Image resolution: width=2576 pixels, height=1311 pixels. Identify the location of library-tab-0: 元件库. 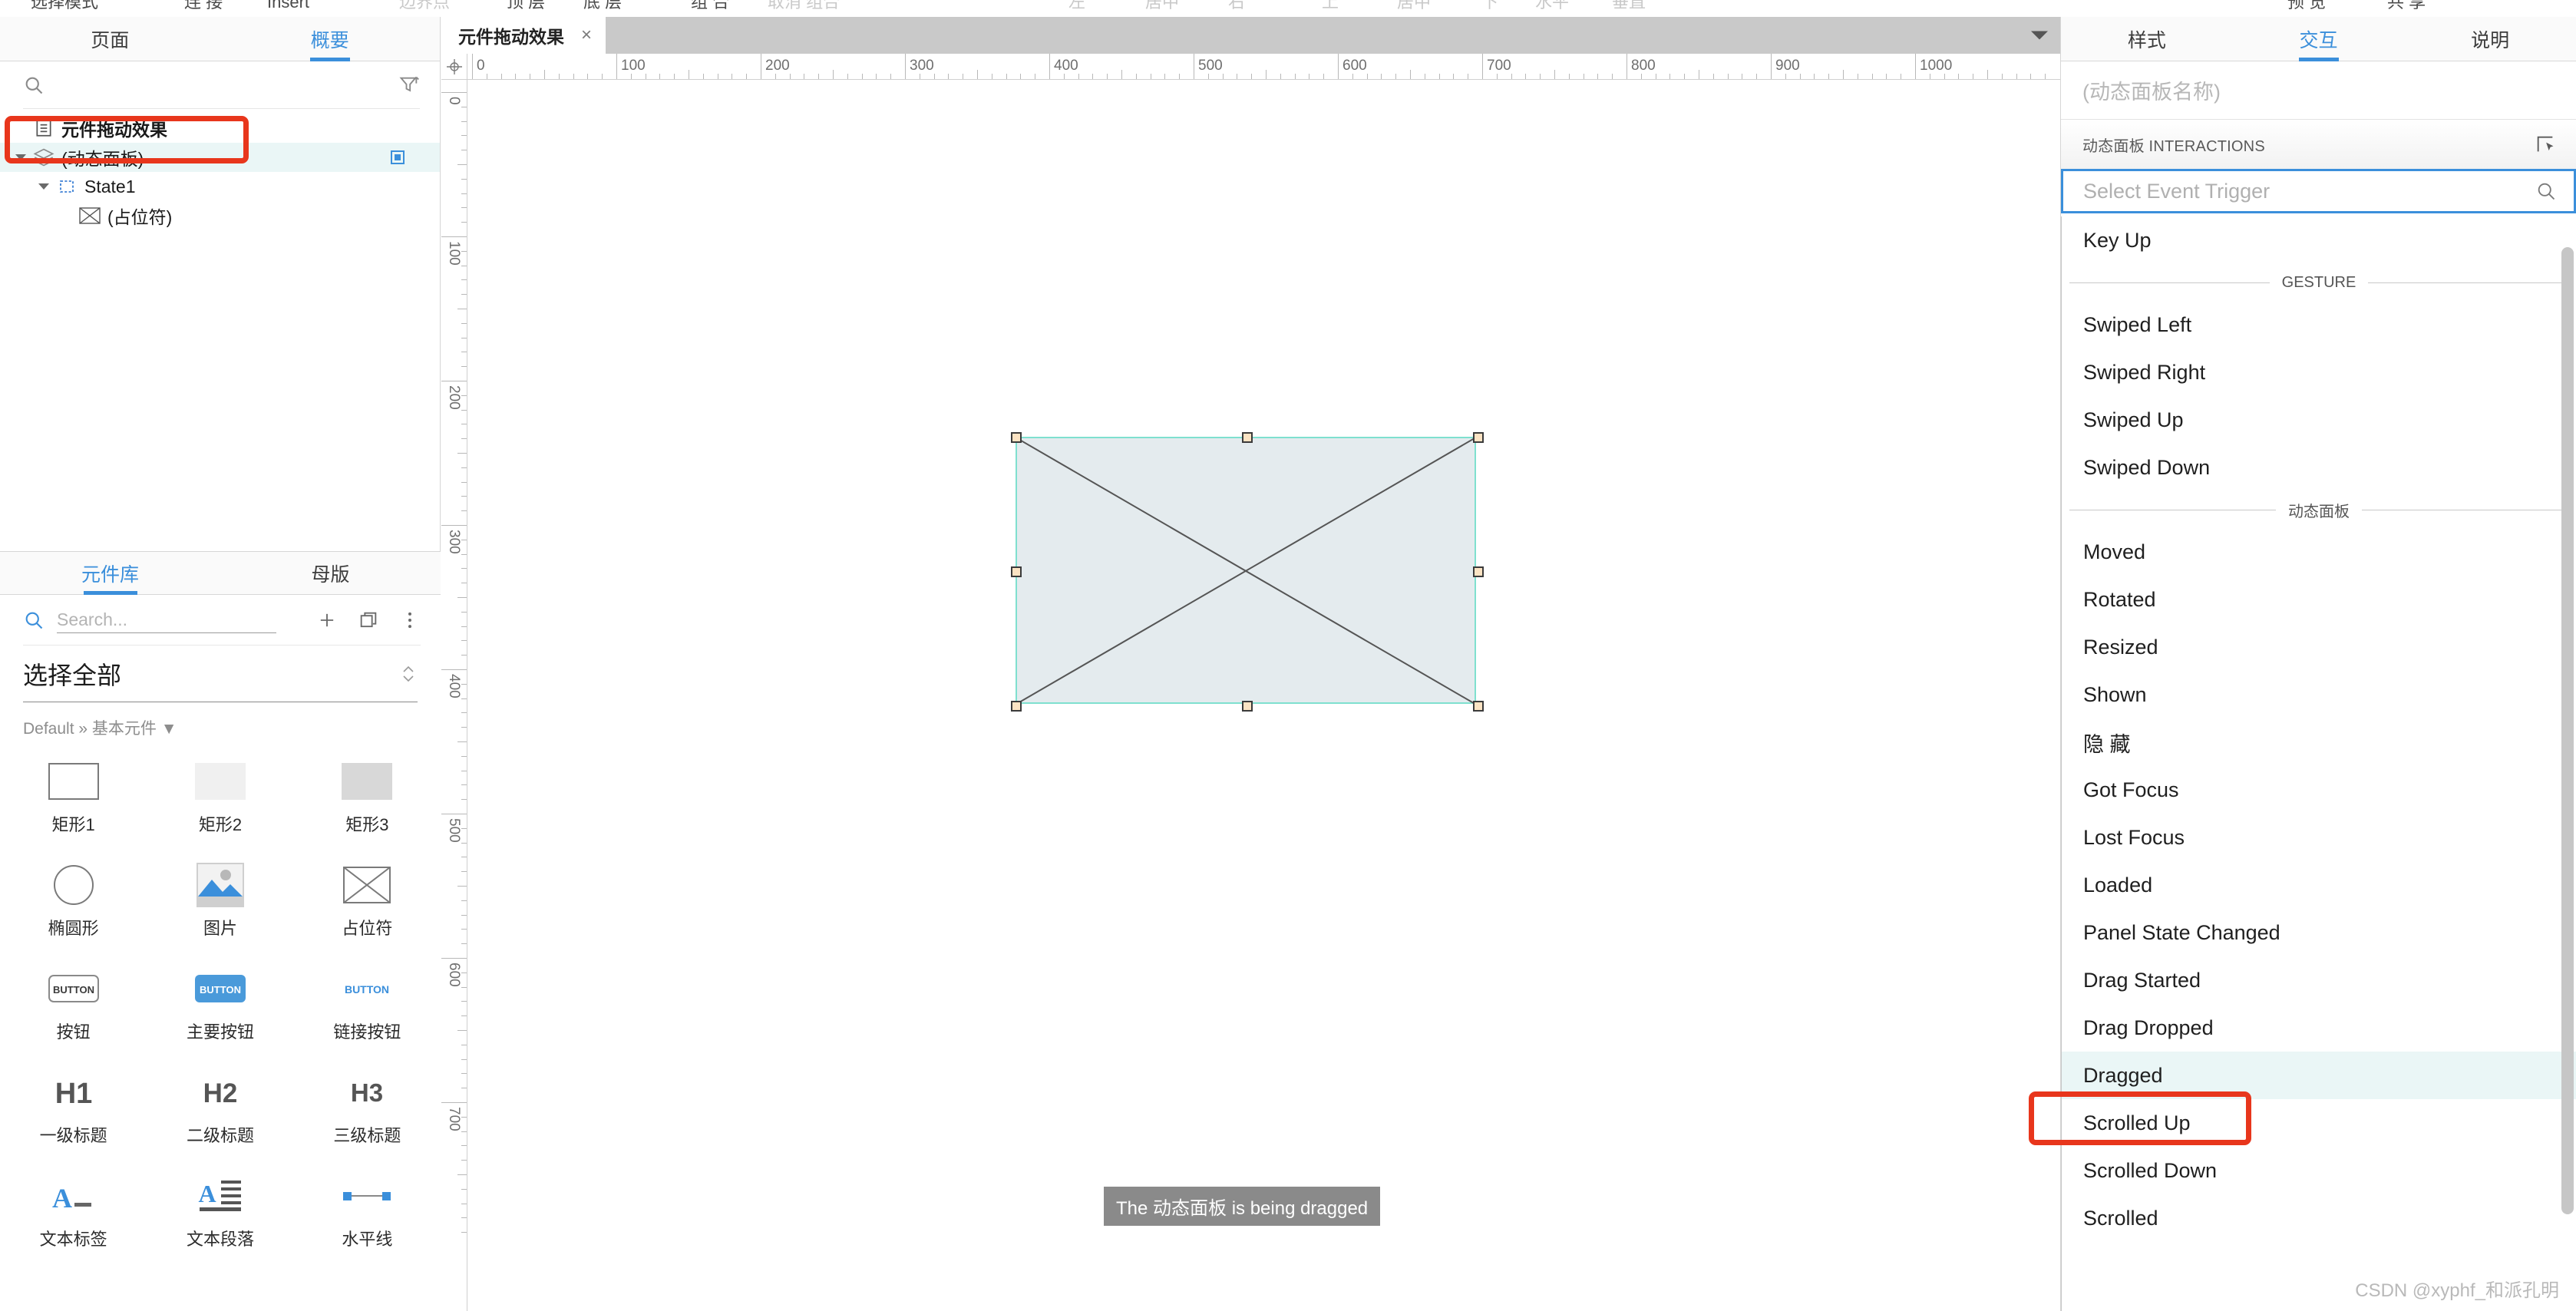
(110, 573).